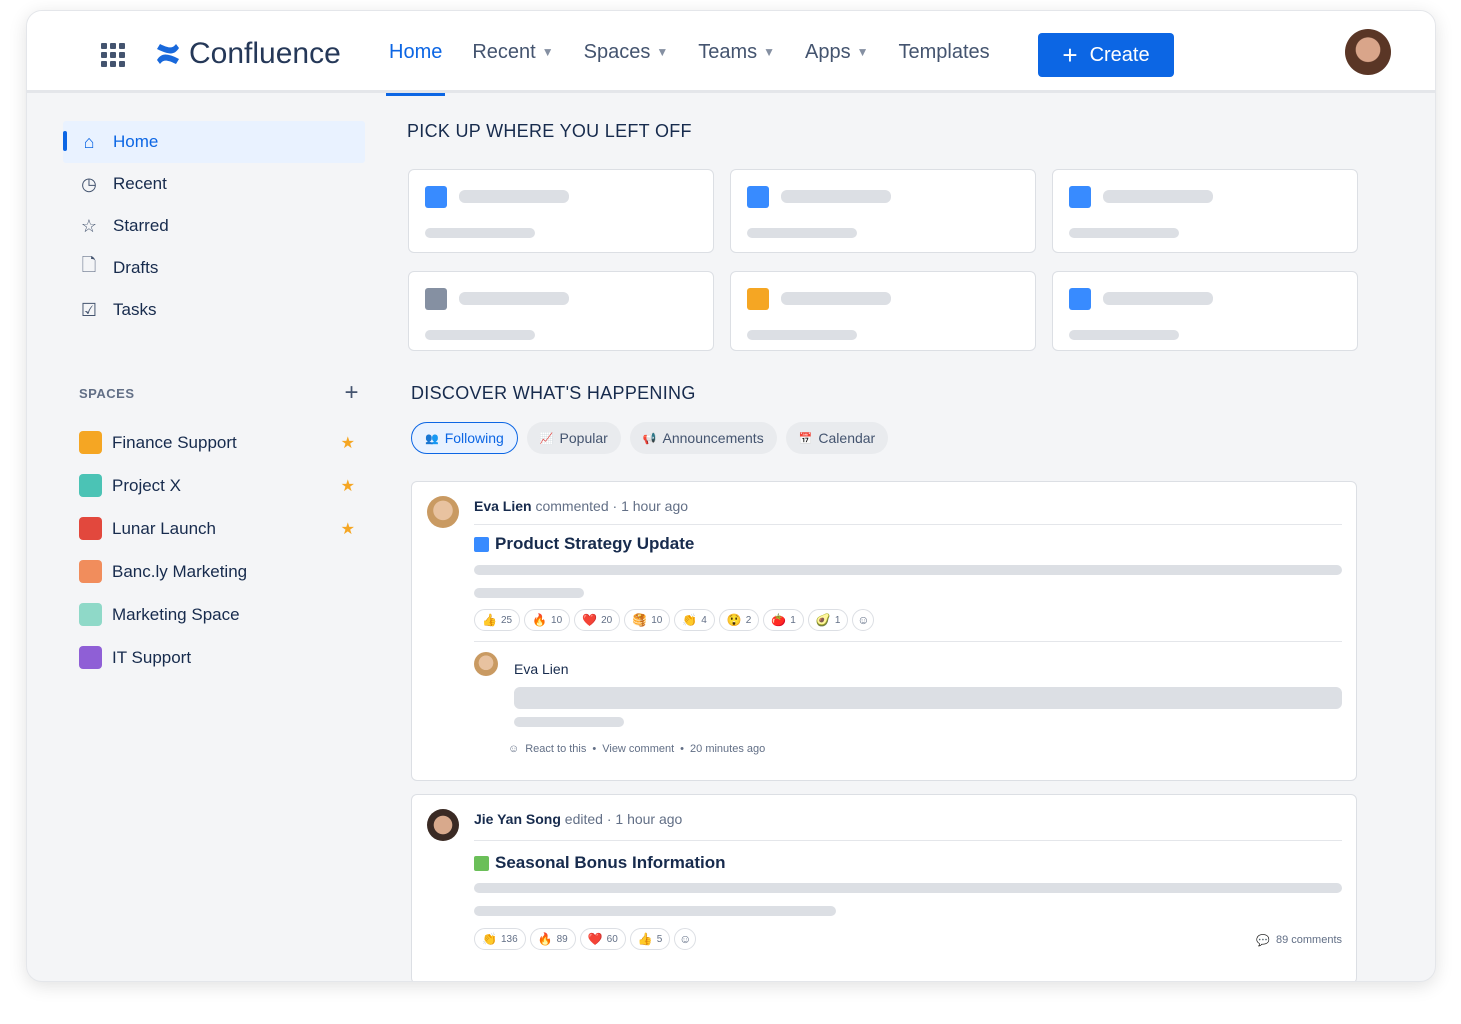  Describe the element at coordinates (581, 506) in the screenshot. I see `activity-meta: Eva Lien commented · 1 hour ago` at that location.